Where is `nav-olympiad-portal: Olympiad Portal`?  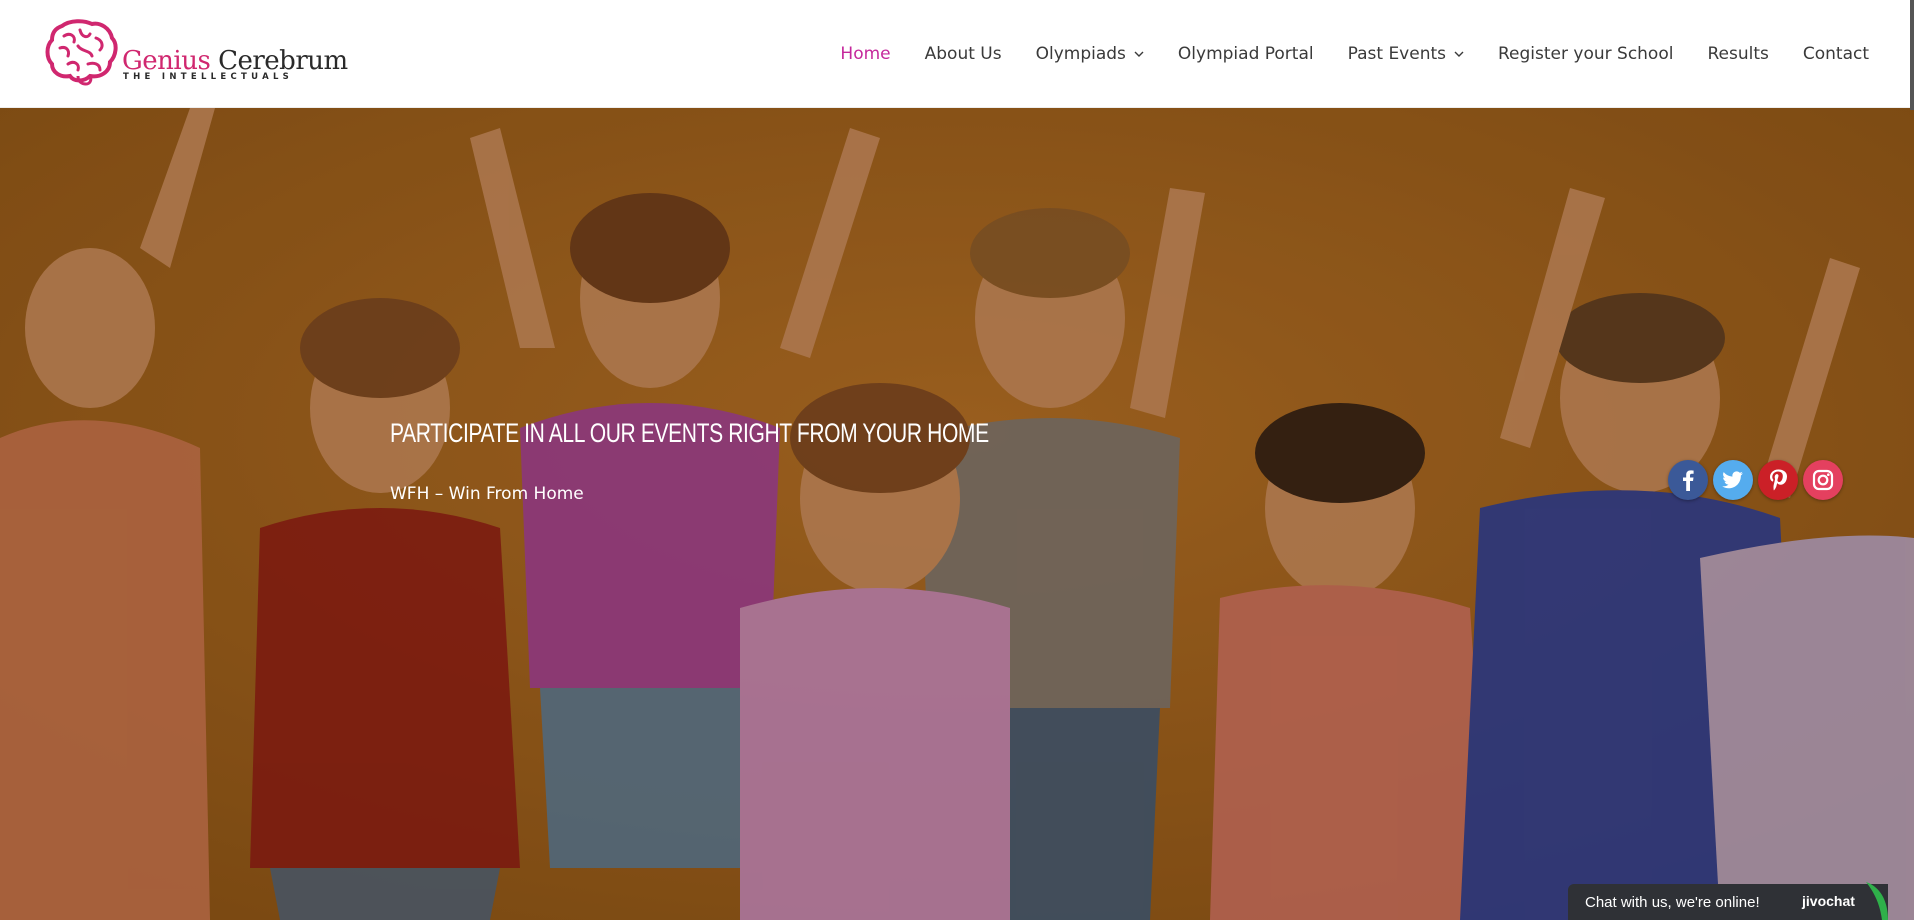 nav-olympiad-portal: Olympiad Portal is located at coordinates (1246, 54).